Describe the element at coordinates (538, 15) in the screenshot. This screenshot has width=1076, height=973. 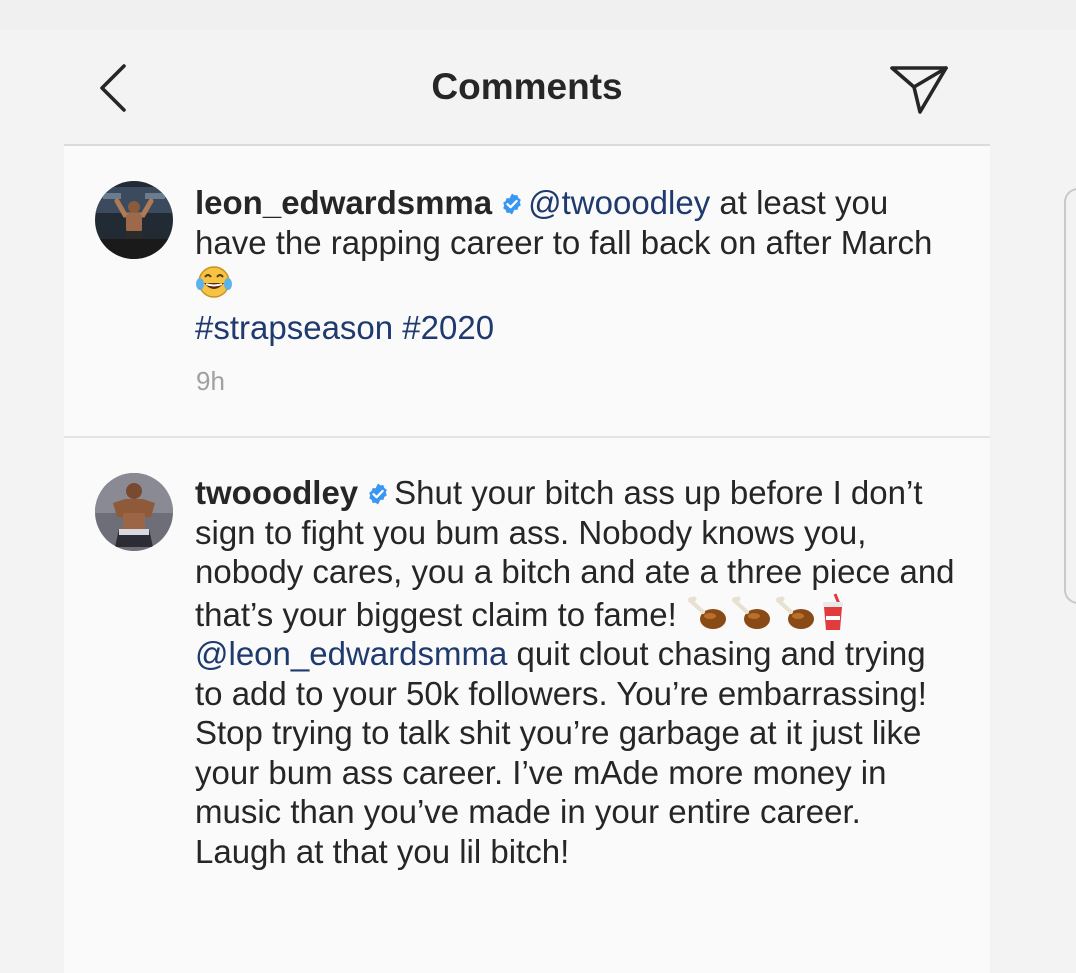
I see `status-bar-strip` at that location.